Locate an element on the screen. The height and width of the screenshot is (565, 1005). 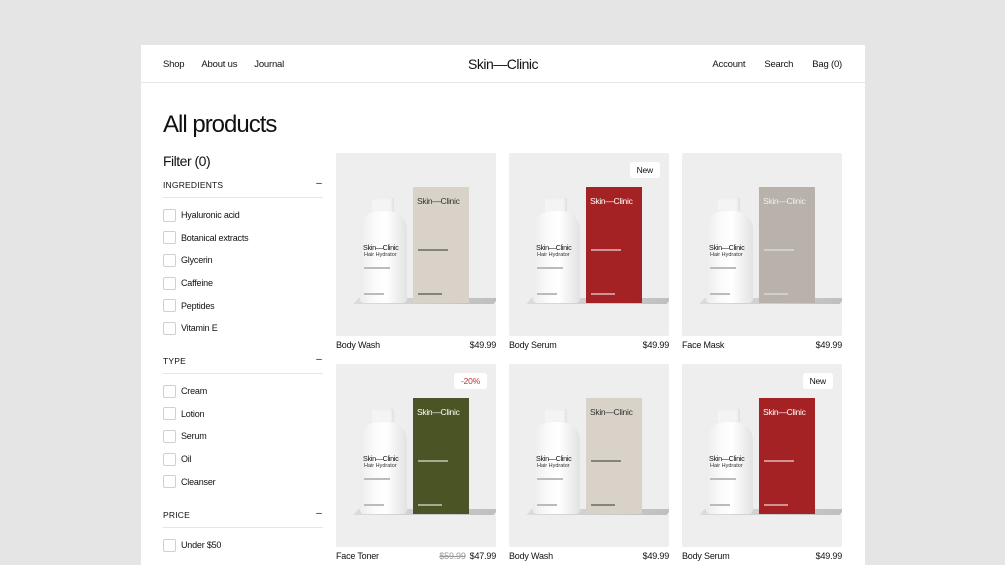
filter-option: Serum is located at coordinates (243, 436).